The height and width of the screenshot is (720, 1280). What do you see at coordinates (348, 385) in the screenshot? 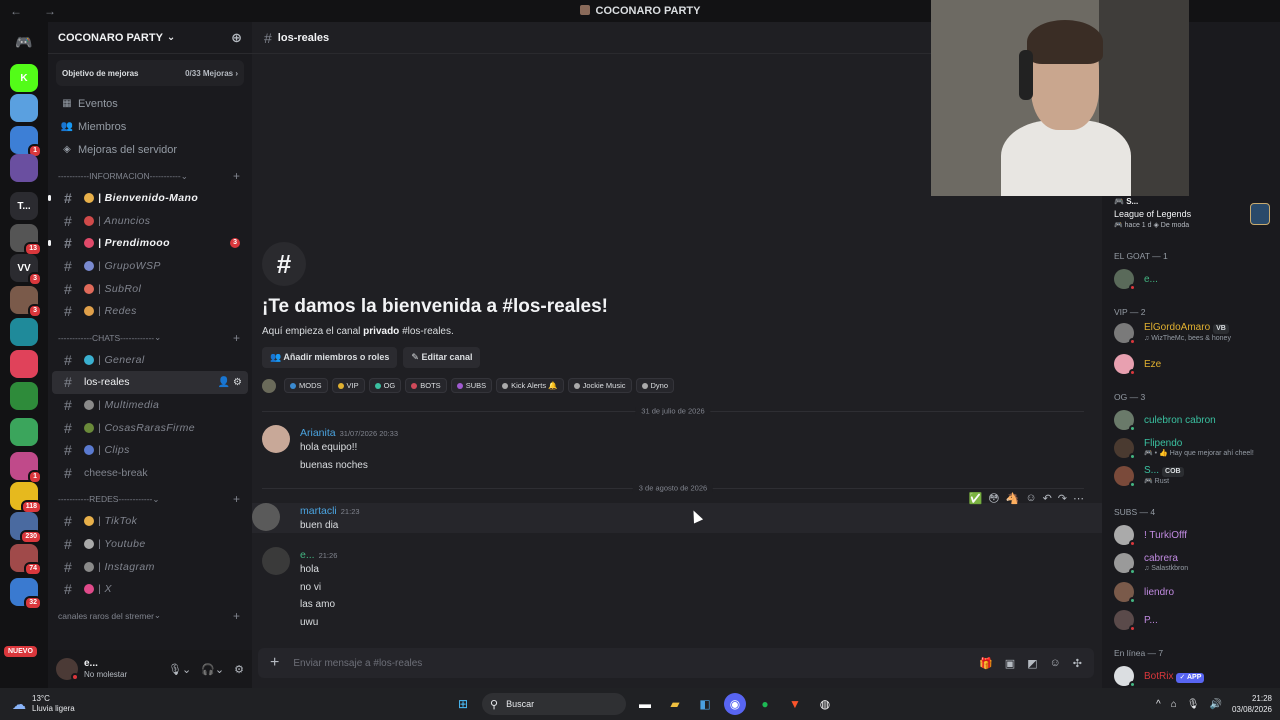
I see `role-chip: VIP` at bounding box center [348, 385].